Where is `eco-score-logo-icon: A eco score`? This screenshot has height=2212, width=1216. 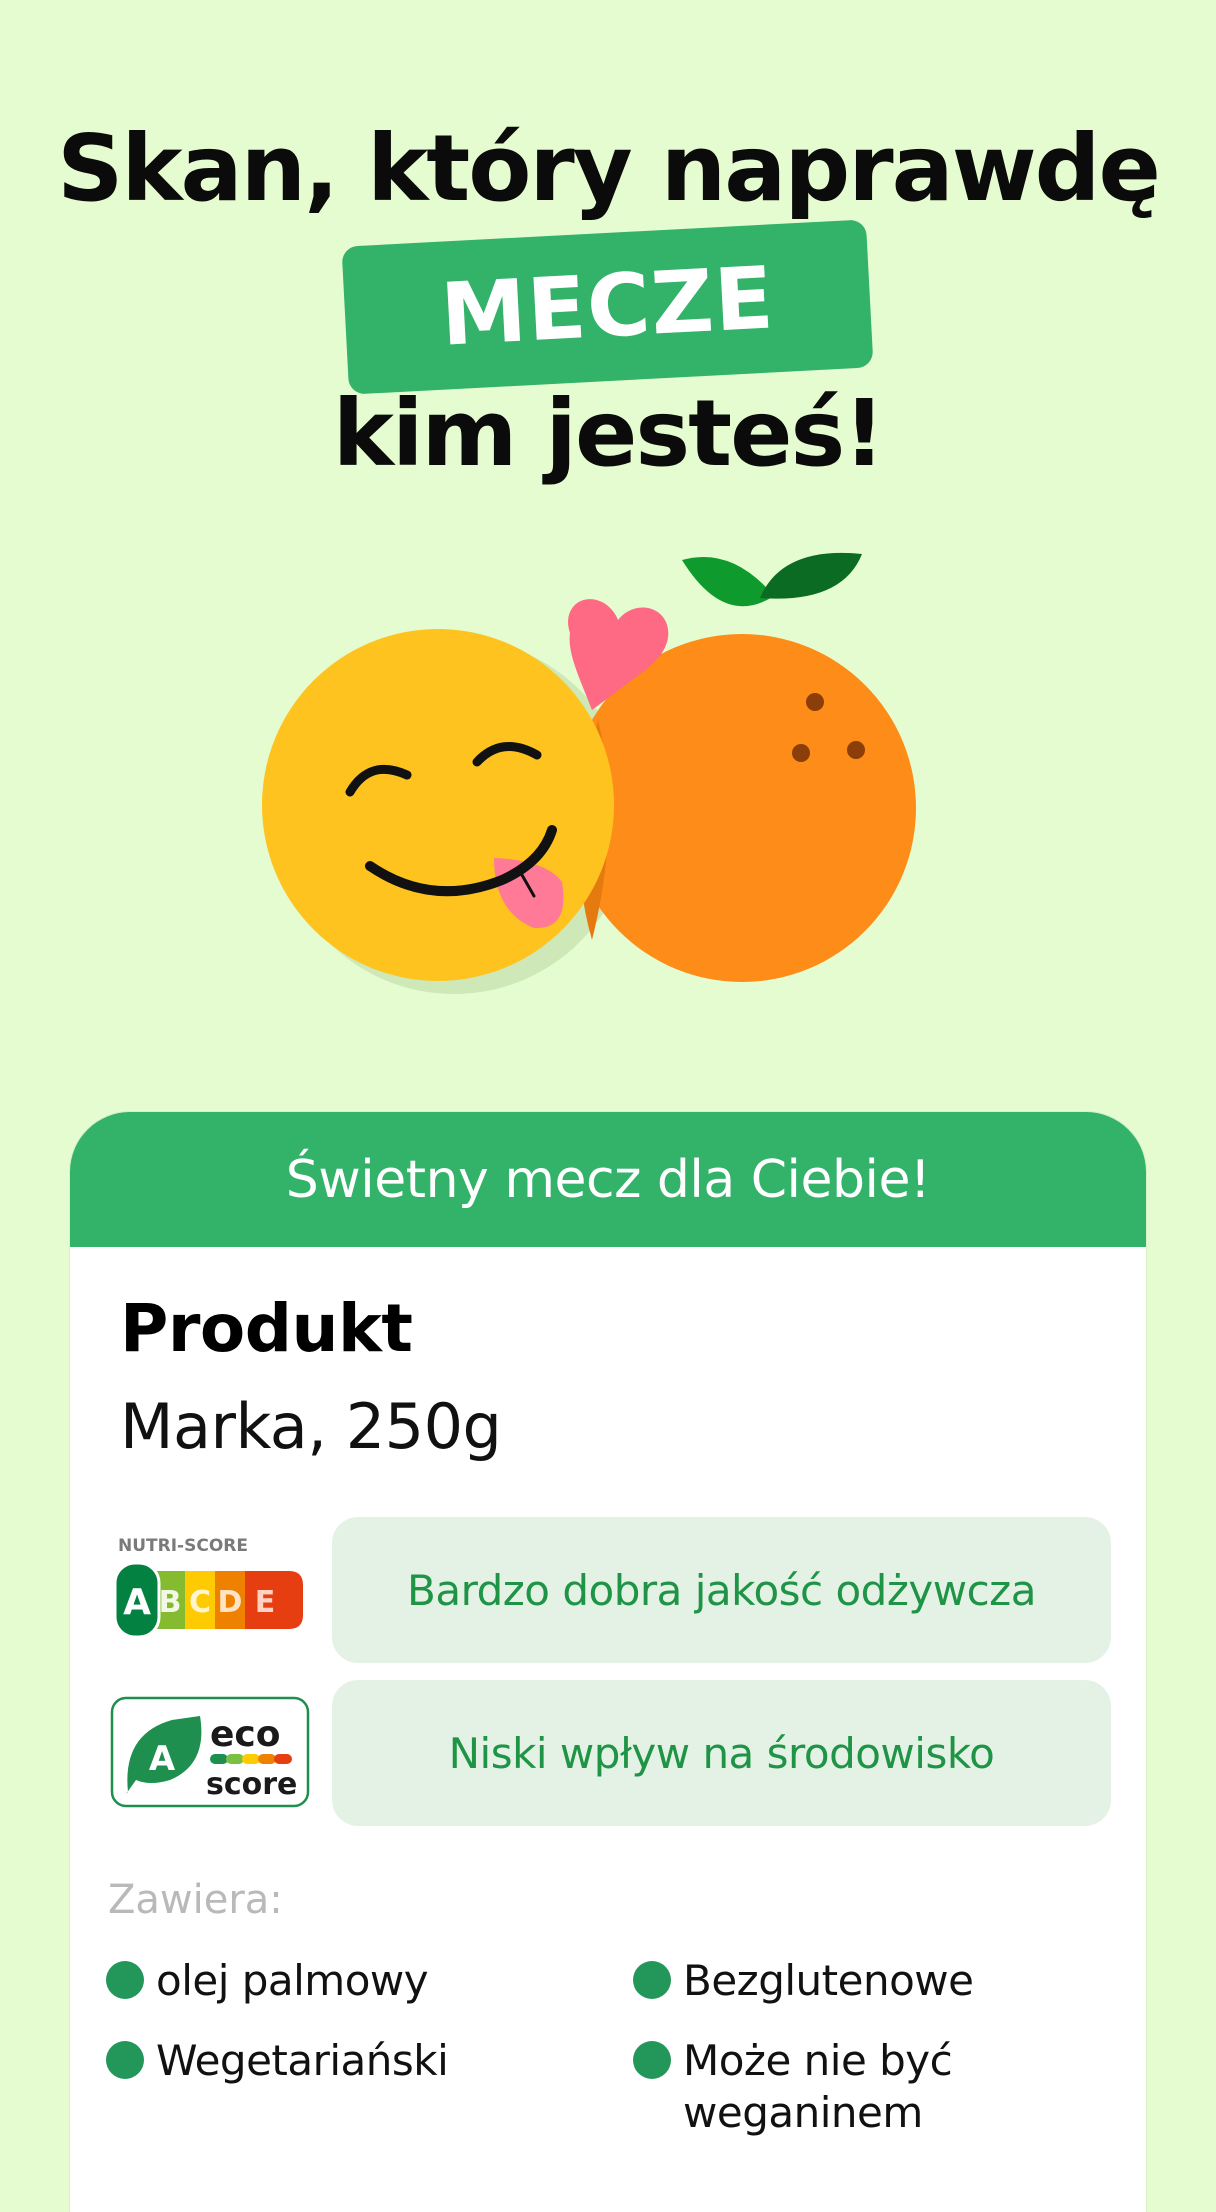 eco-score-logo-icon: A eco score is located at coordinates (210, 1752).